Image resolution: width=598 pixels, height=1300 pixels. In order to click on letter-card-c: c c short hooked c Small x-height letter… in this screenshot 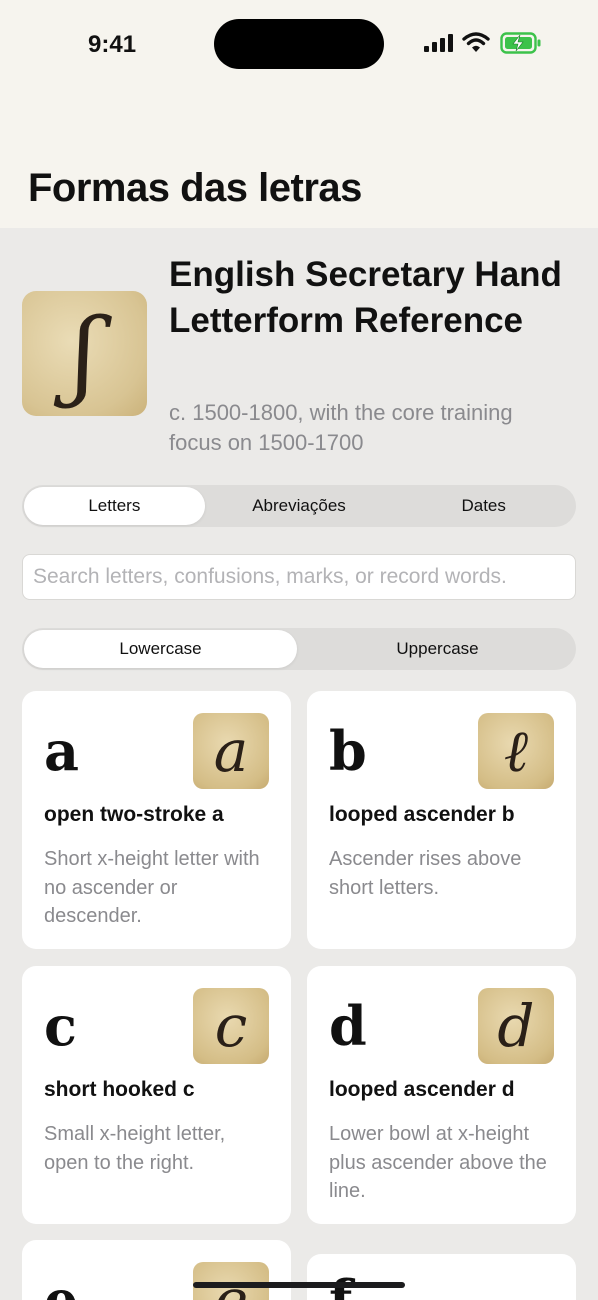, I will do `click(156, 1095)`.